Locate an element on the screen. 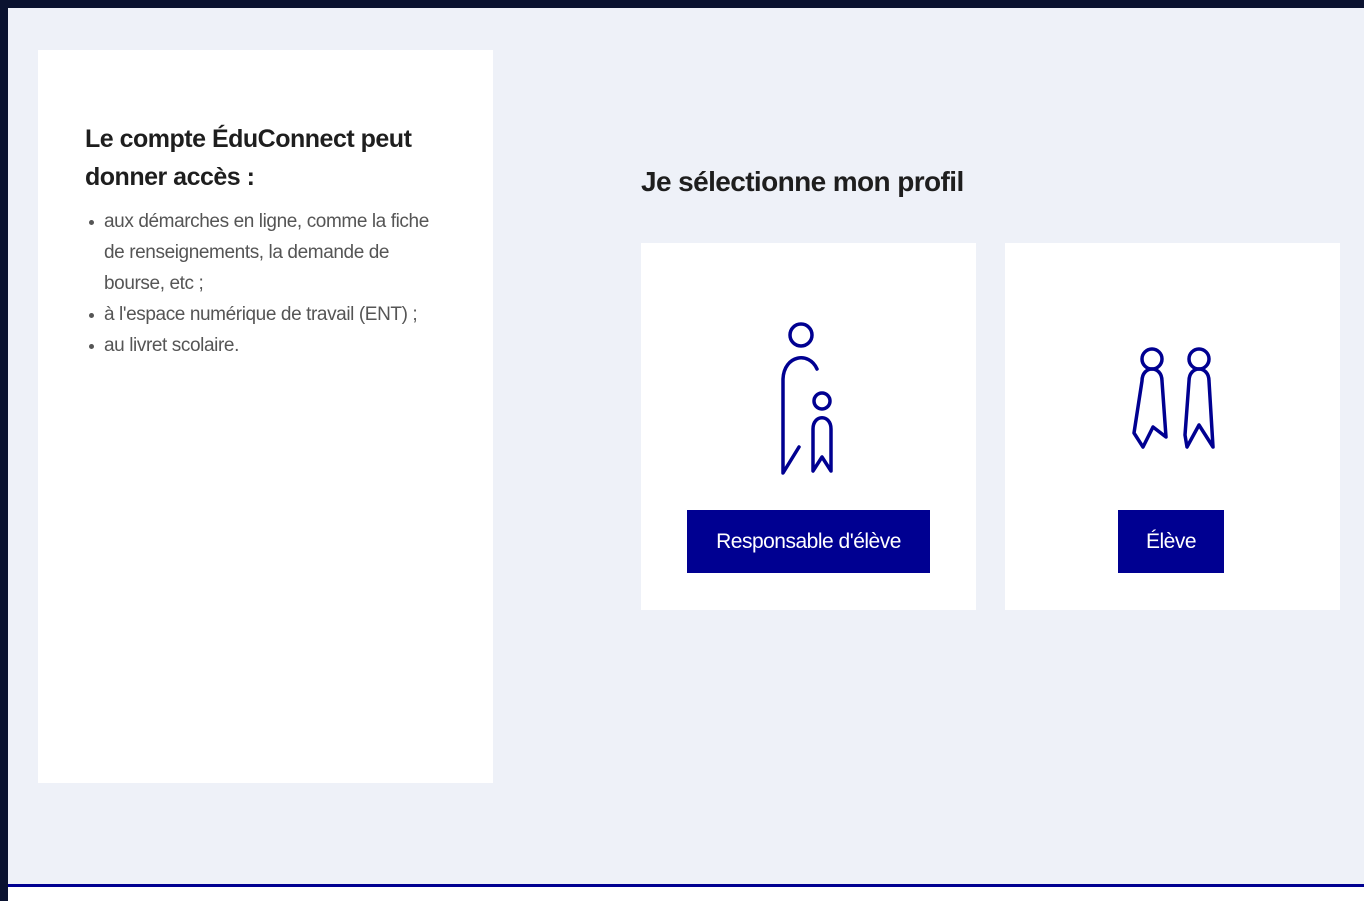 The image size is (1364, 901). profile-card-student: Élève is located at coordinates (1172, 426).